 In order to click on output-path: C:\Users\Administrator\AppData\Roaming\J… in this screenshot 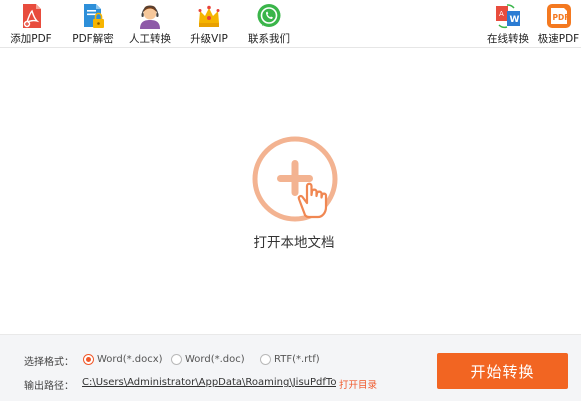, I will do `click(209, 384)`.